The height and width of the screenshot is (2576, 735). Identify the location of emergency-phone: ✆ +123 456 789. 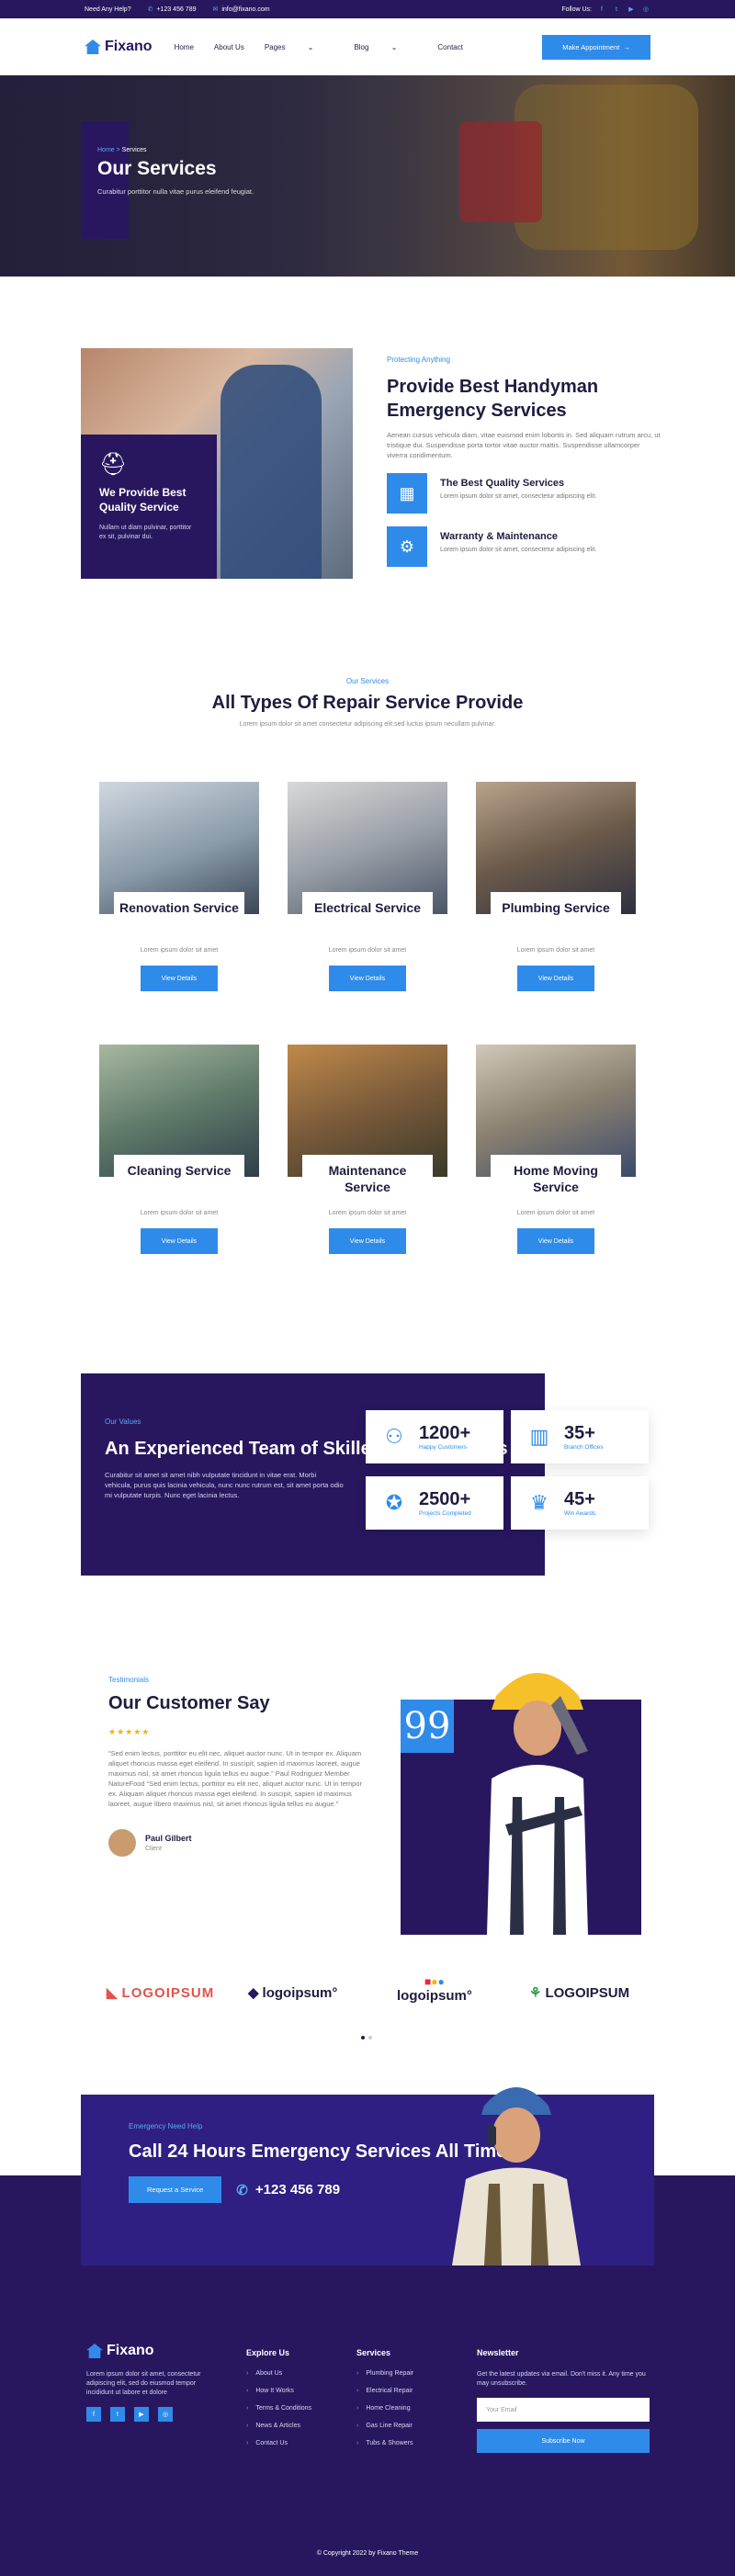
(288, 2190).